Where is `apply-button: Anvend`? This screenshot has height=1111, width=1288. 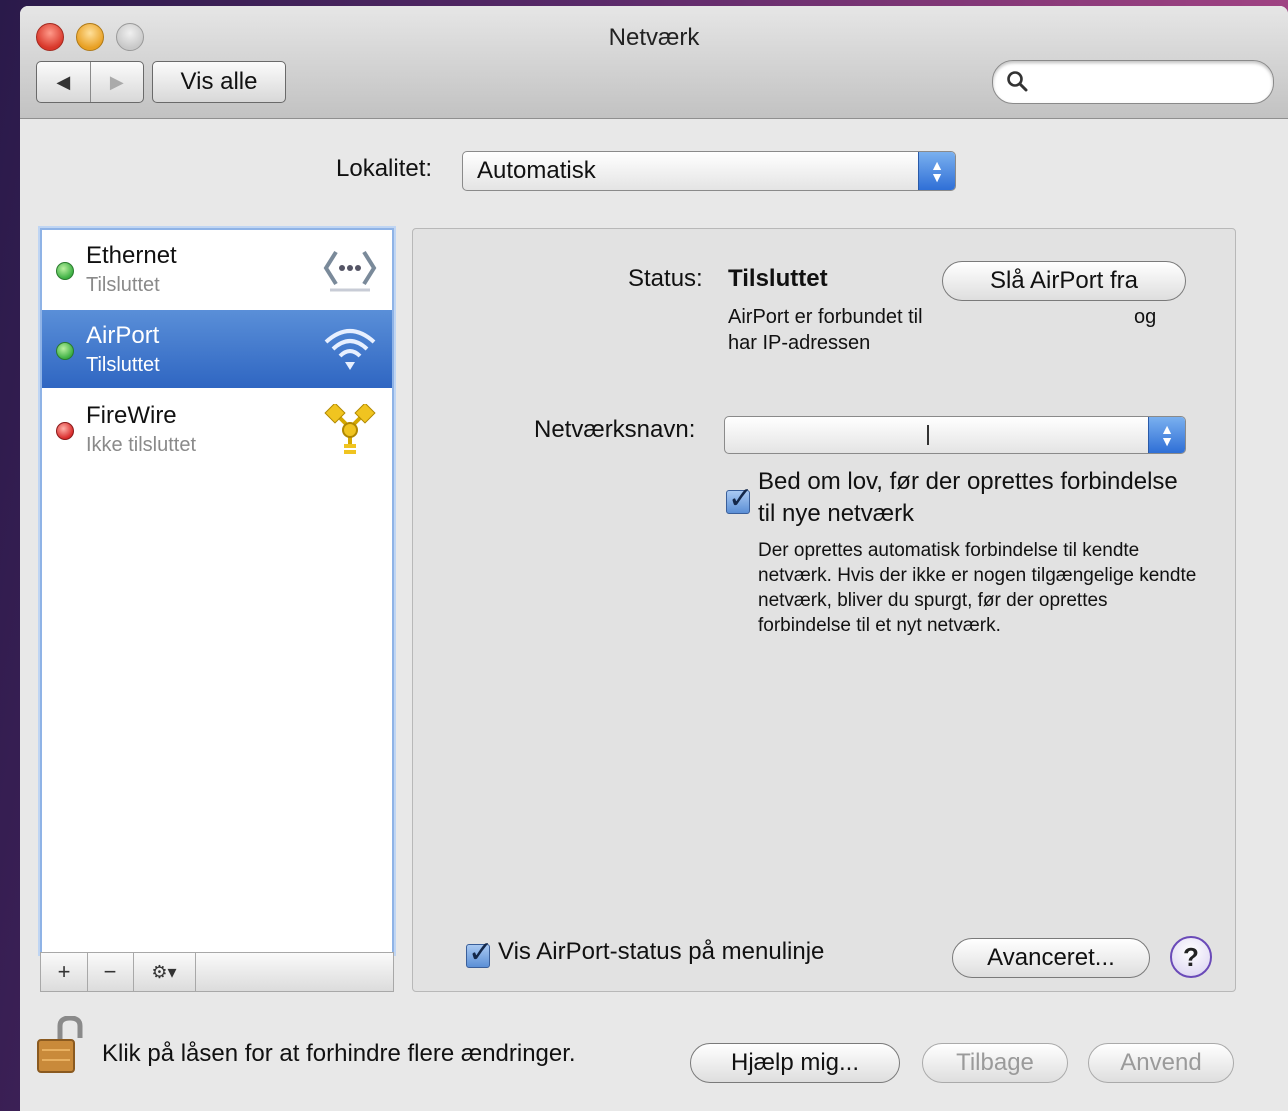
apply-button: Anvend is located at coordinates (1161, 1063).